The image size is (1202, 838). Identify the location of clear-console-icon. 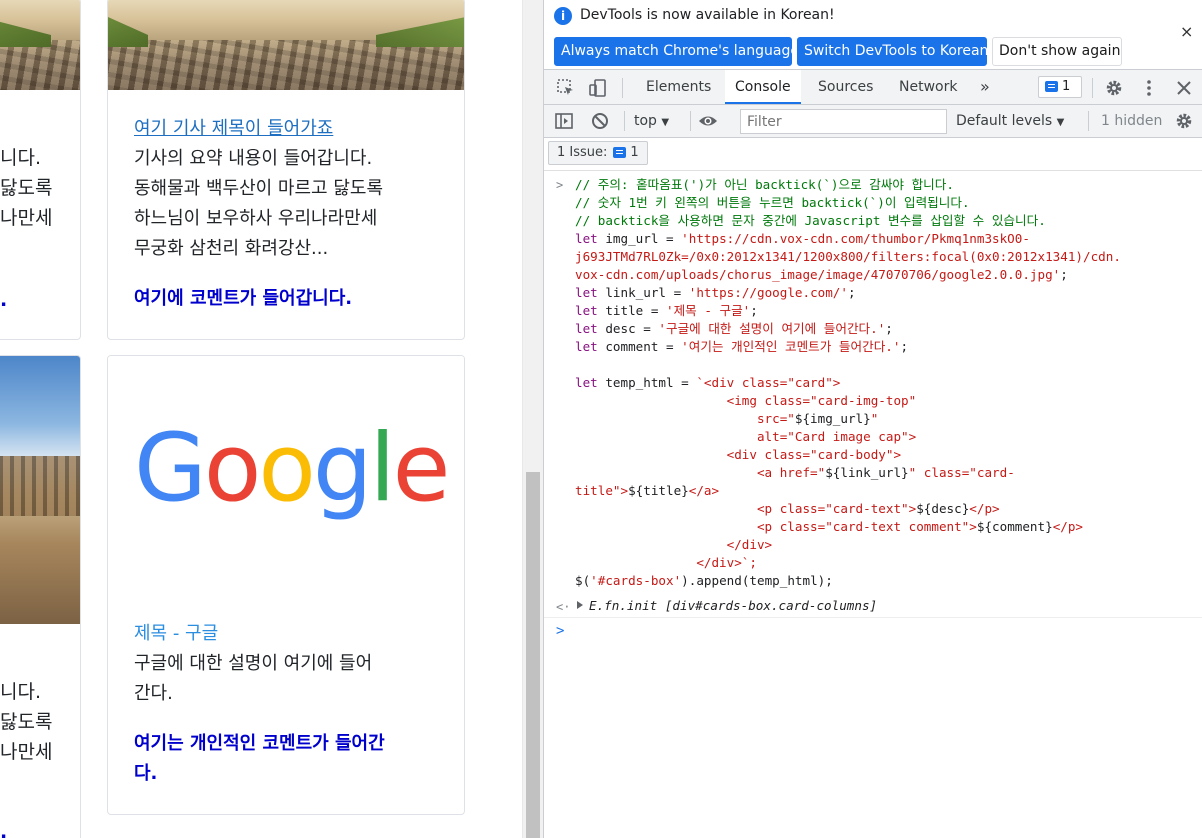
(600, 121).